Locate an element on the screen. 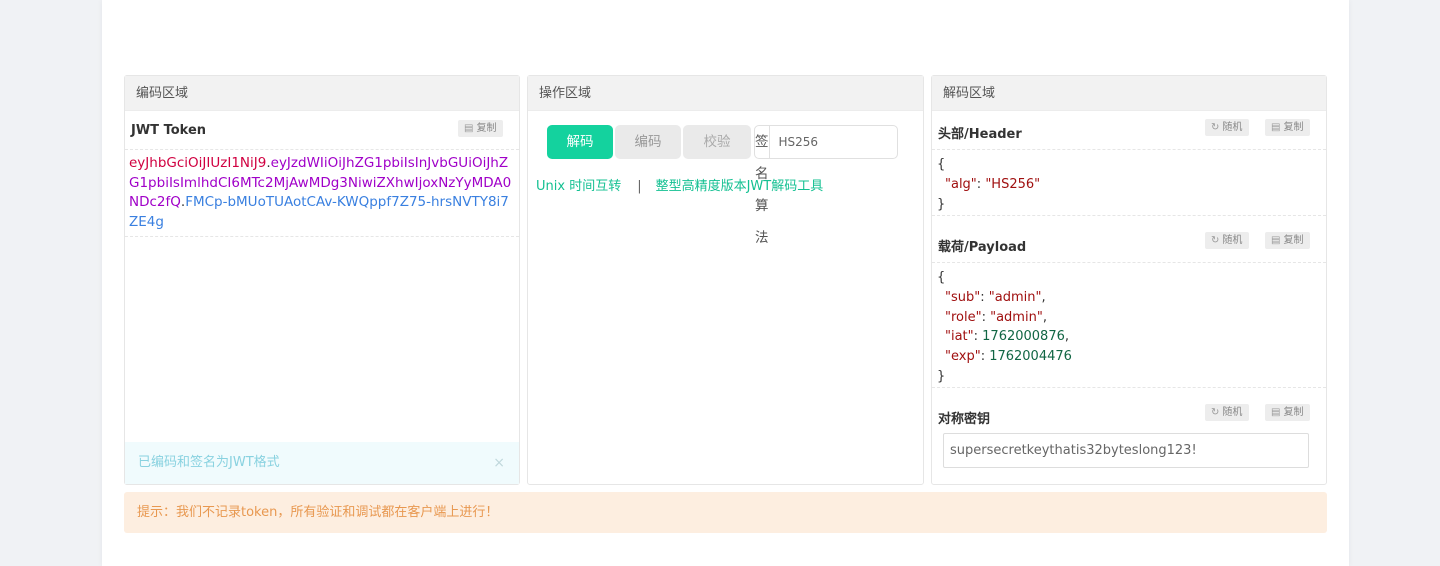  copy-token-label: 复制 is located at coordinates (486, 128).